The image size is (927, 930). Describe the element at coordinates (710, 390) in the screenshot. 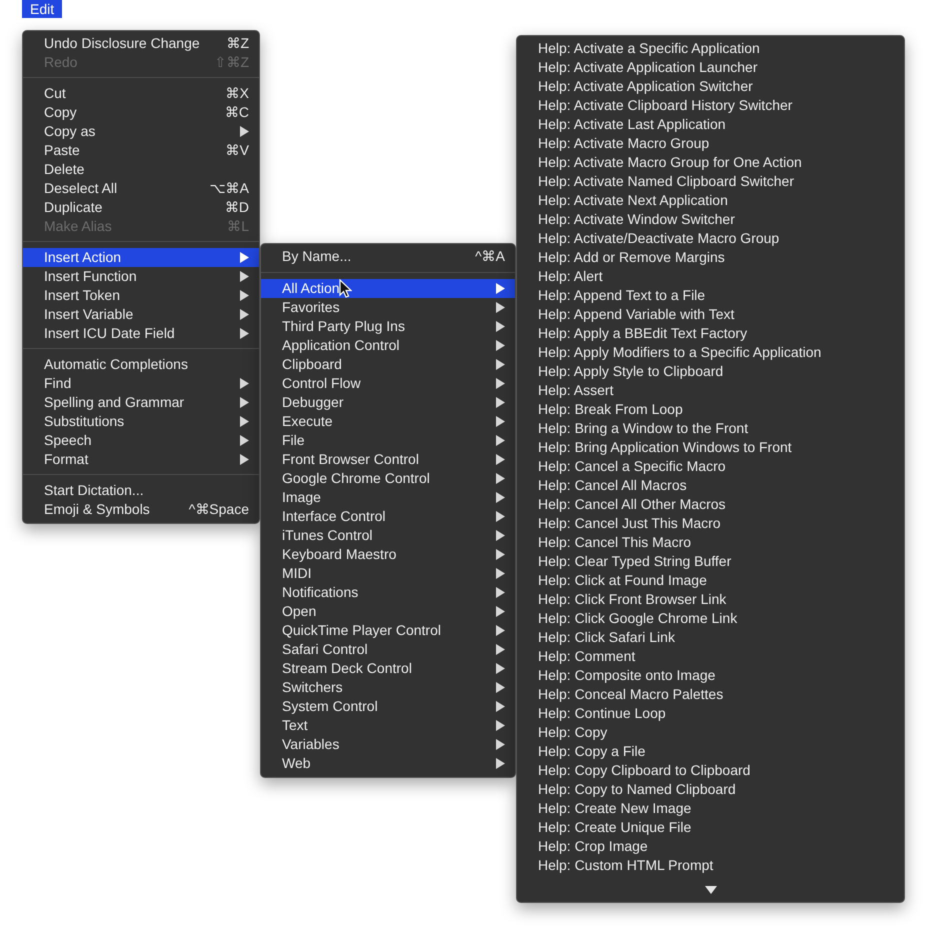

I see `menu-item: Help: Assert` at that location.